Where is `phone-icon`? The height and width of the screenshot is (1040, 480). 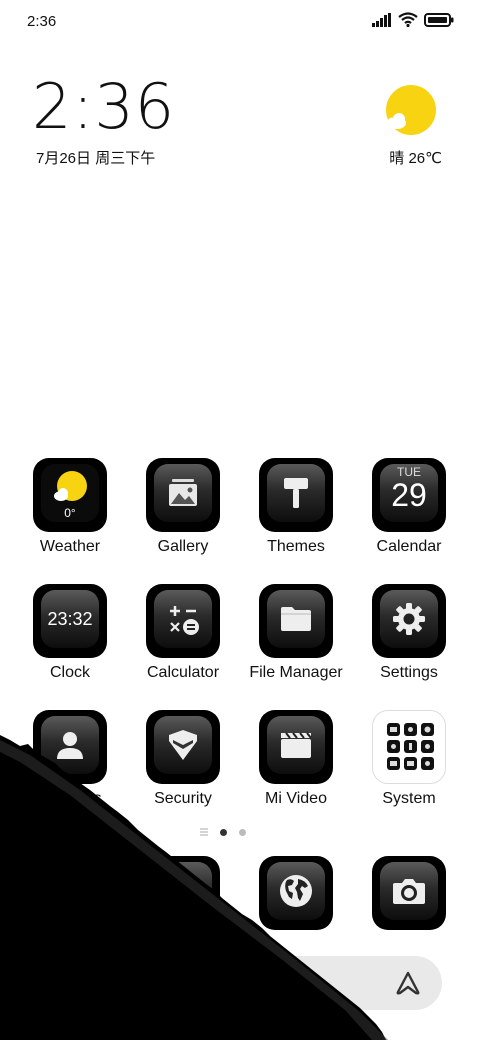 phone-icon is located at coordinates (70, 893).